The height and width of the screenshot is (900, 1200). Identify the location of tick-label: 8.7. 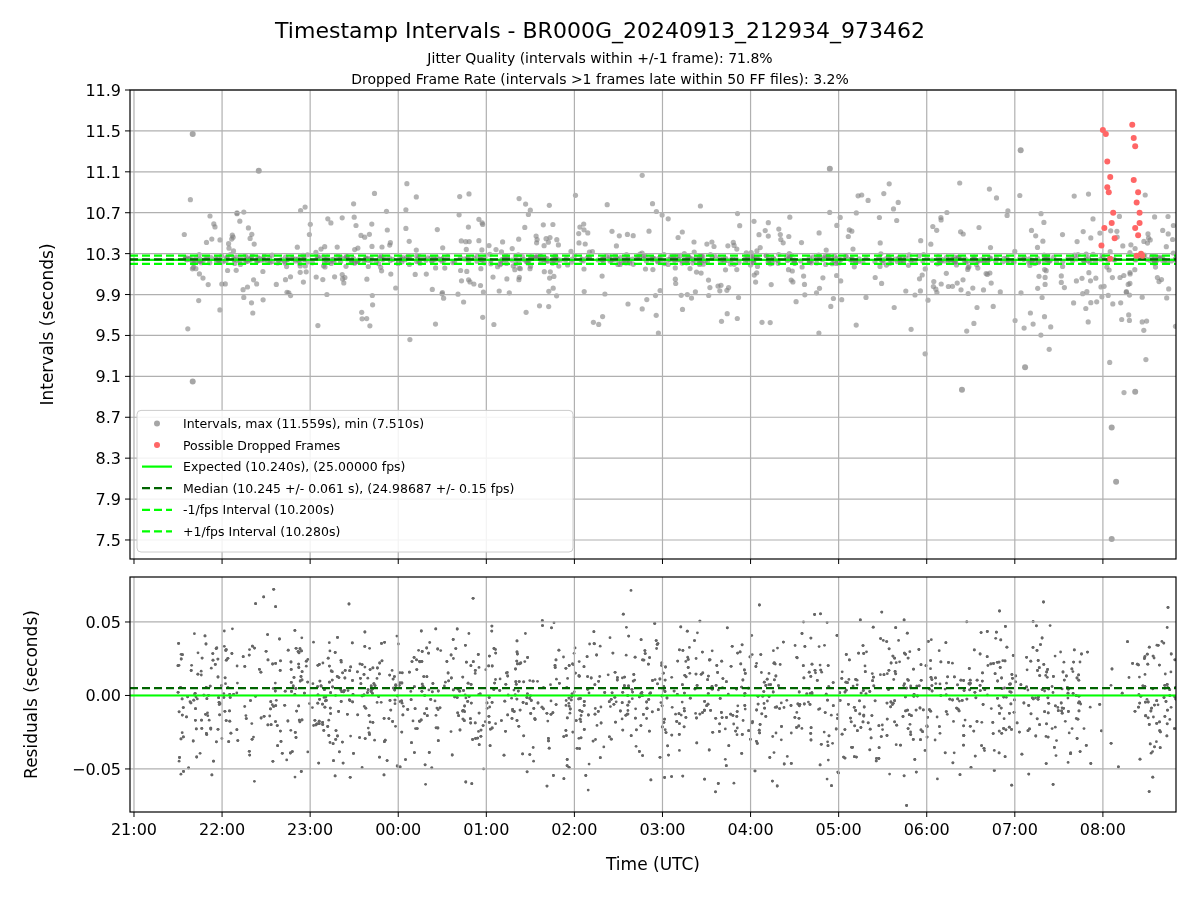
(108, 418).